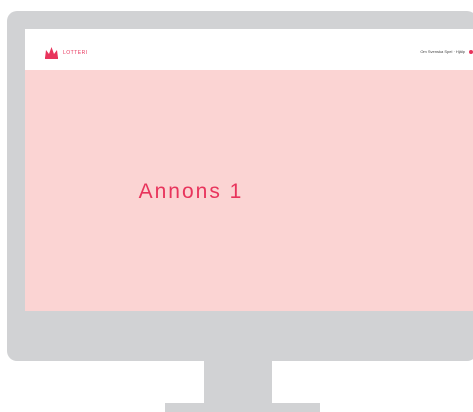  I want to click on site-header: LOTTERI Om Svenska Spel · Hjälp, so click(249, 49).